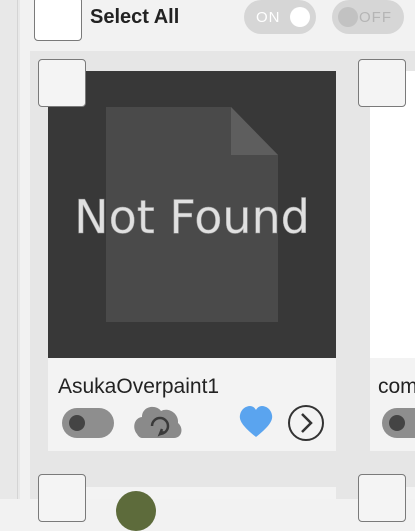 The width and height of the screenshot is (415, 531). Describe the element at coordinates (217, 22) in the screenshot. I see `select-toolbar: Select All ON OFF` at that location.